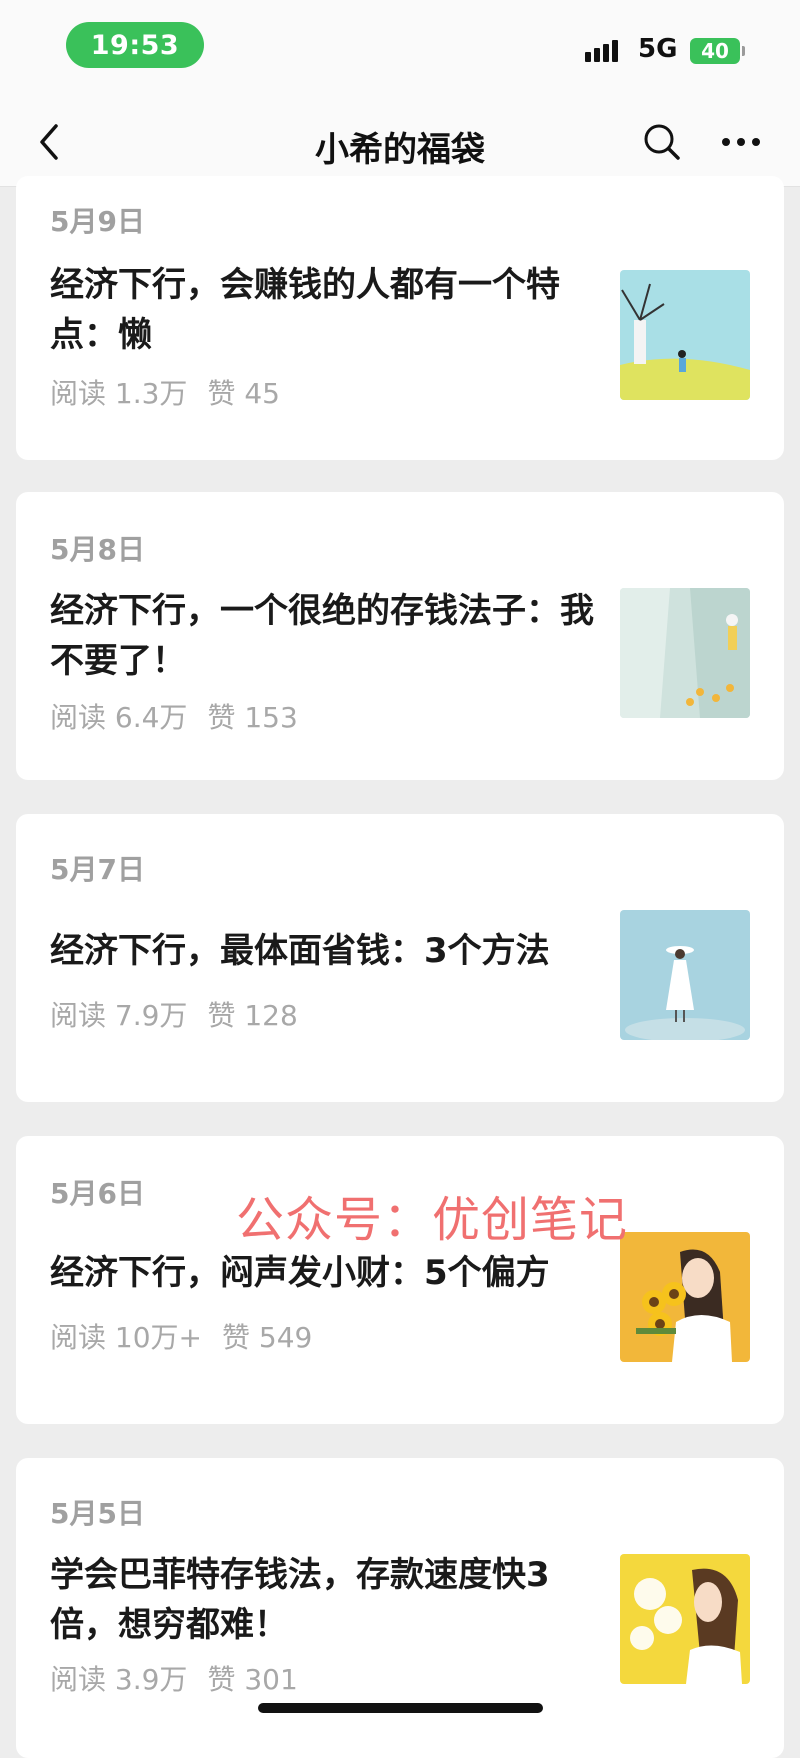 The height and width of the screenshot is (1758, 800). I want to click on article-title: 学会巴菲特存钱法，存款速度快3倍，想穷都难！, so click(300, 1600).